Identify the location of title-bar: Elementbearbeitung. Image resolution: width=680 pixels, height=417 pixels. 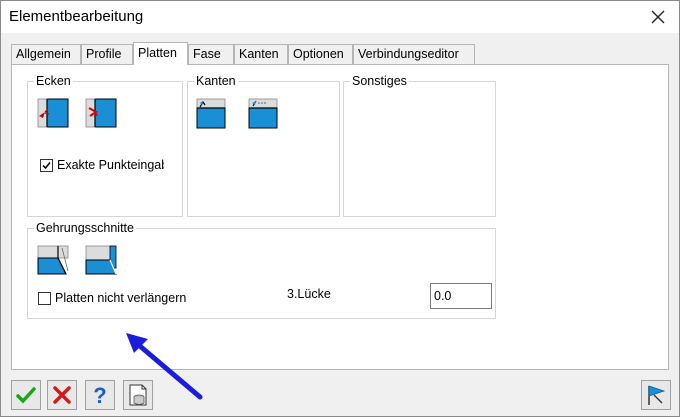
(340, 17).